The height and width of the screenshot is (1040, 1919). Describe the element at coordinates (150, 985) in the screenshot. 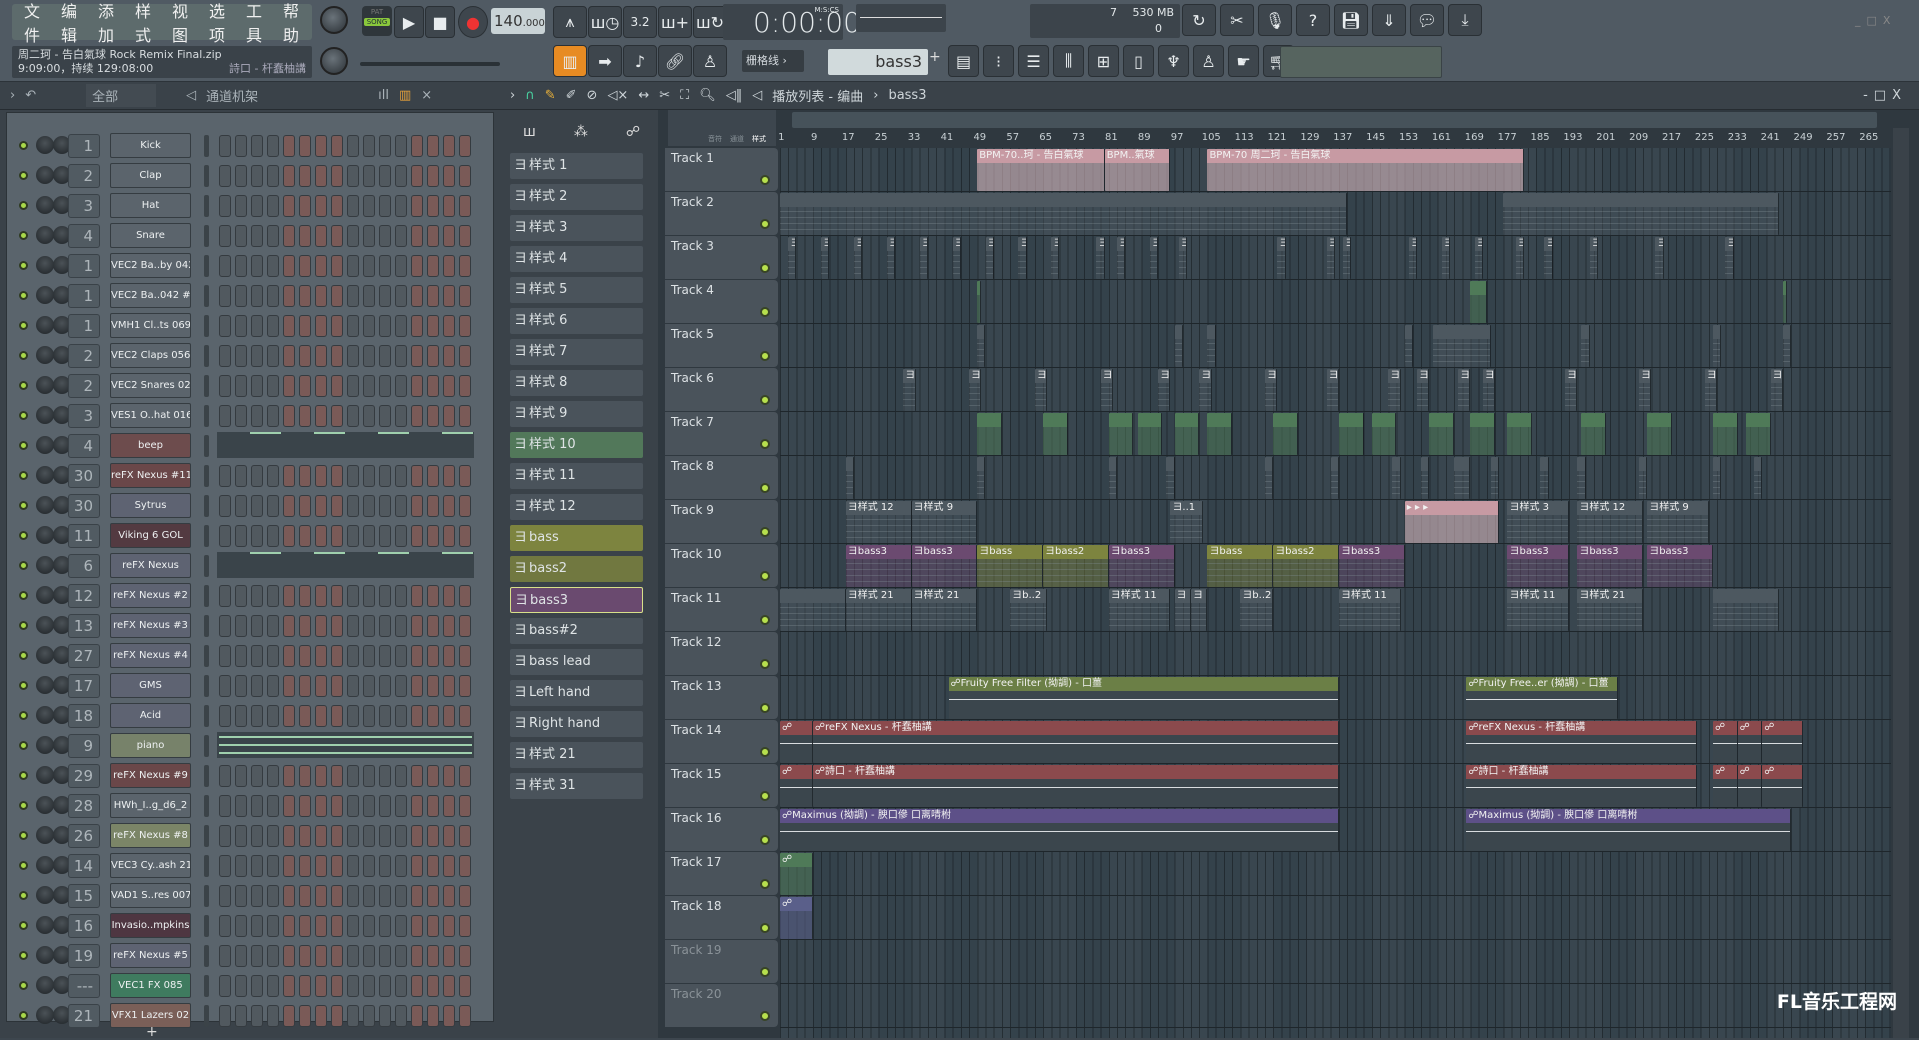

I see `channel-name-button: VEC1 FX 085` at that location.